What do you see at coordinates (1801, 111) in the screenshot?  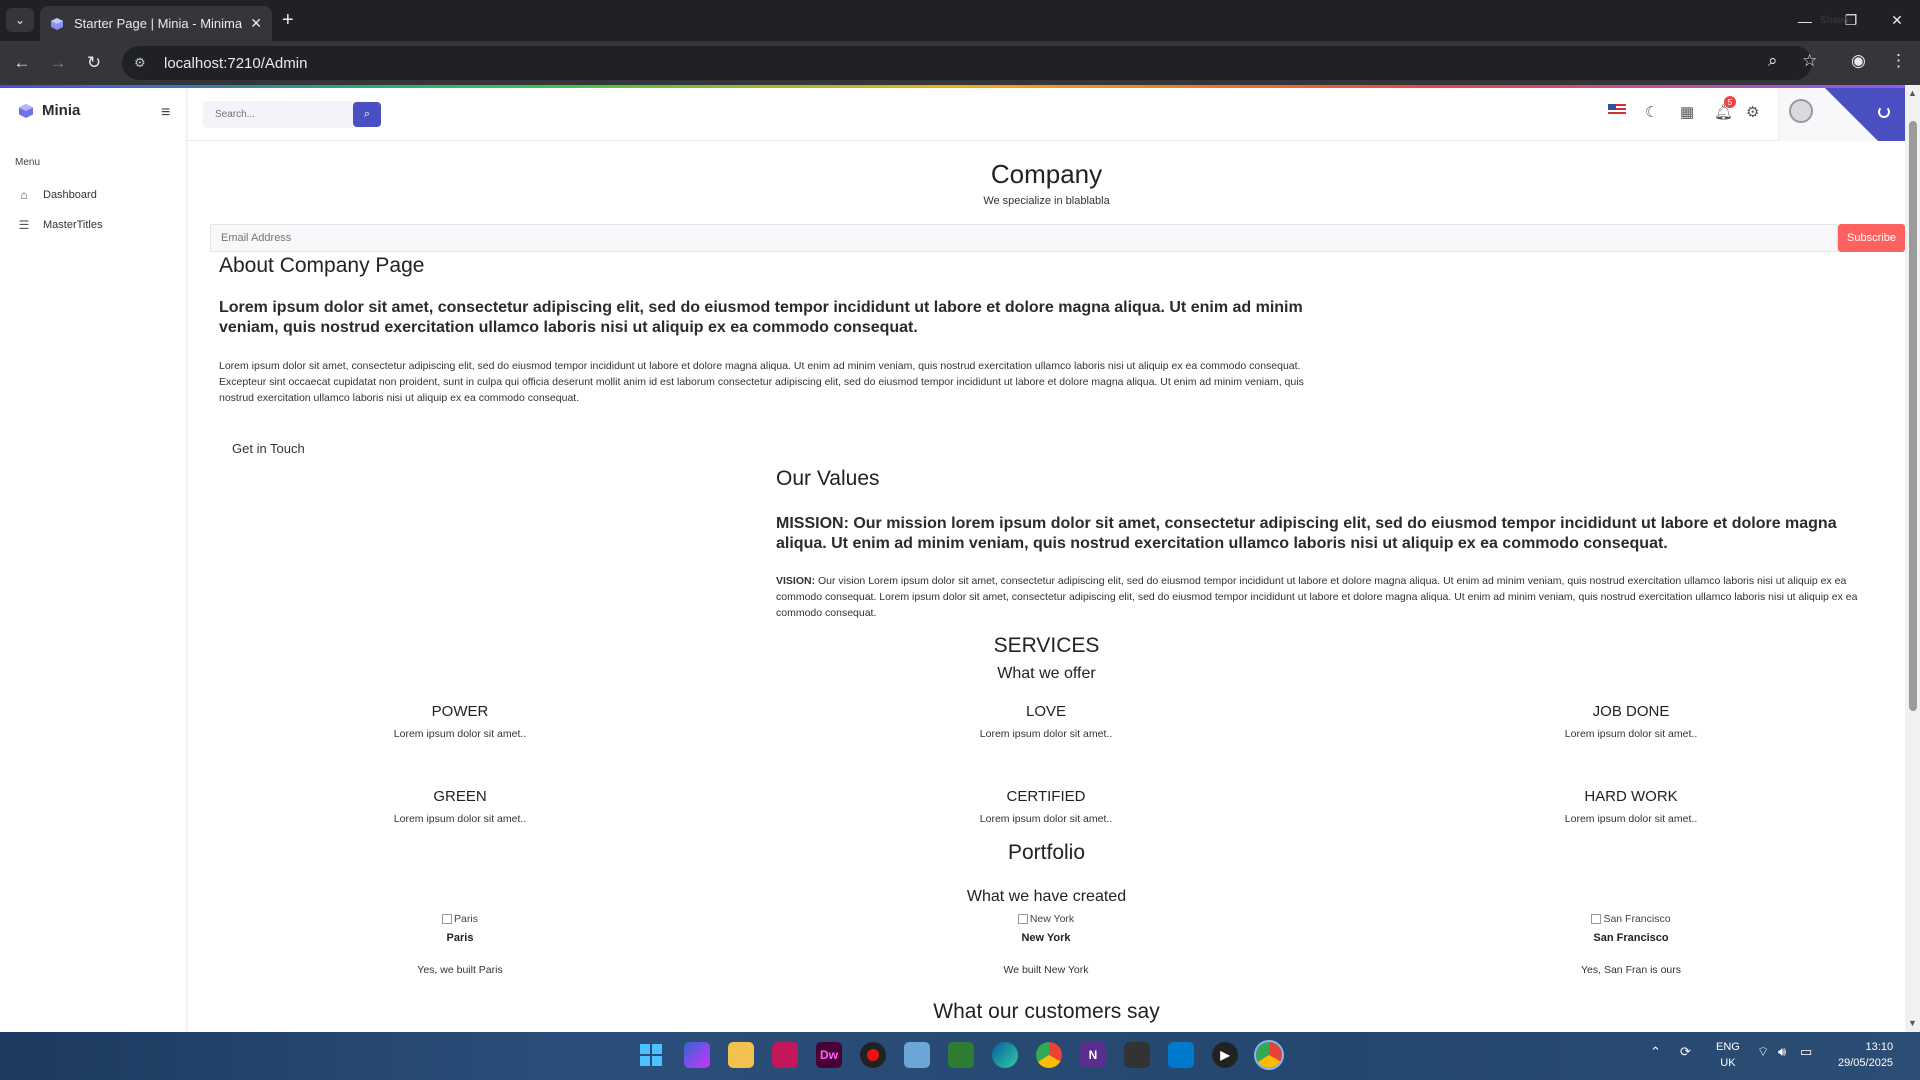 I see `avatar` at bounding box center [1801, 111].